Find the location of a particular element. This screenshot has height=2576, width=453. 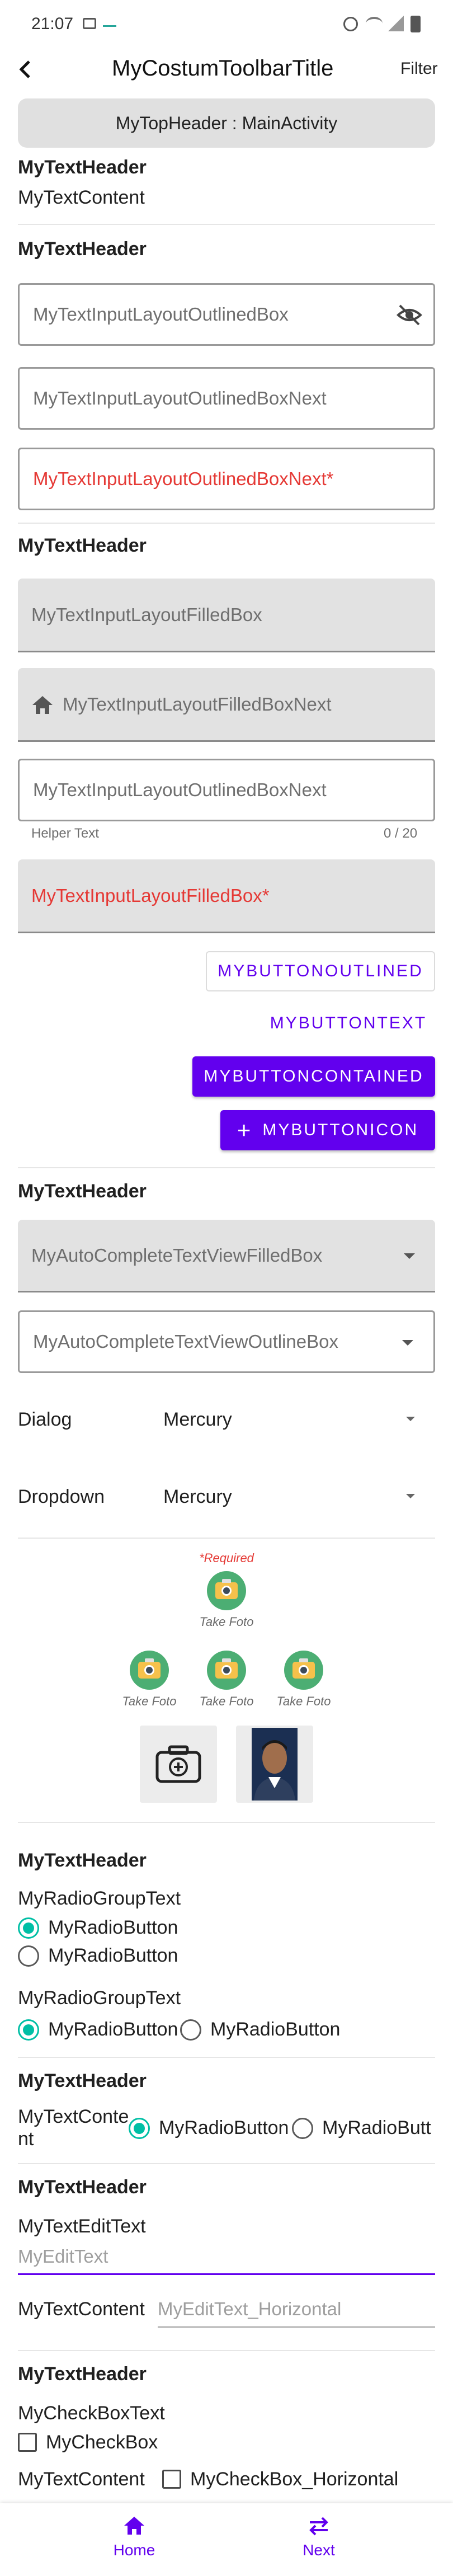

checkbox-horizontal: MyCheckBox_Horizontal is located at coordinates (298, 2478).